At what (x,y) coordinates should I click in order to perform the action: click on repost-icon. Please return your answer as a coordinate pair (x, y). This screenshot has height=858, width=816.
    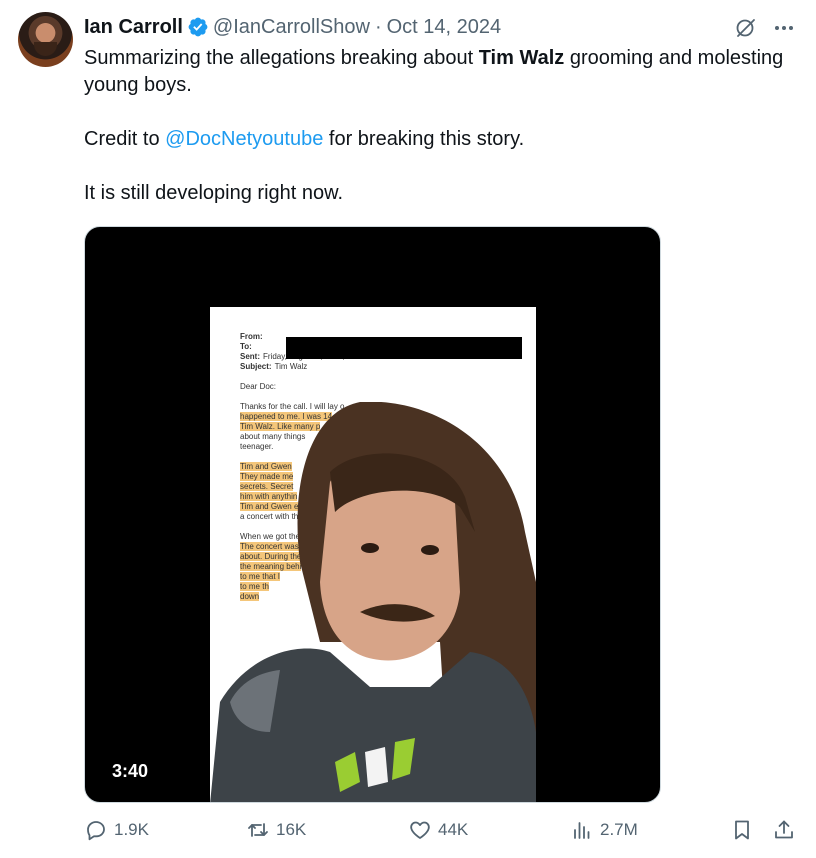
    Looking at the image, I should click on (258, 830).